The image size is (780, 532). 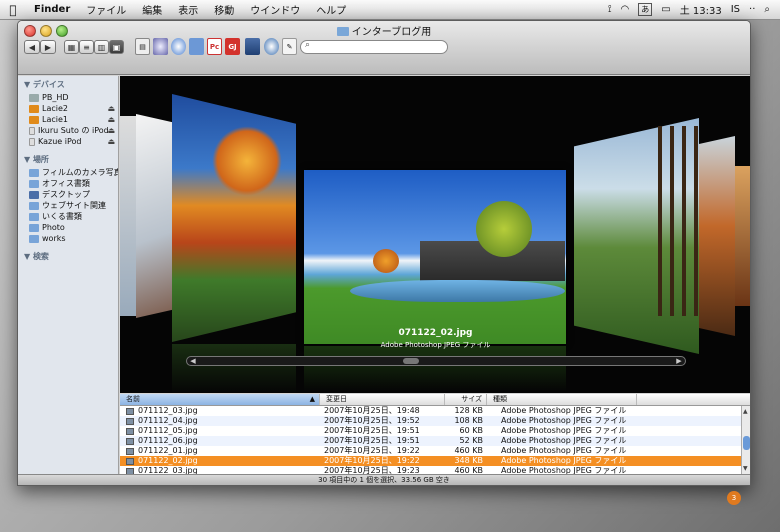 I want to click on app-shortcut-icon, so click(x=160, y=46).